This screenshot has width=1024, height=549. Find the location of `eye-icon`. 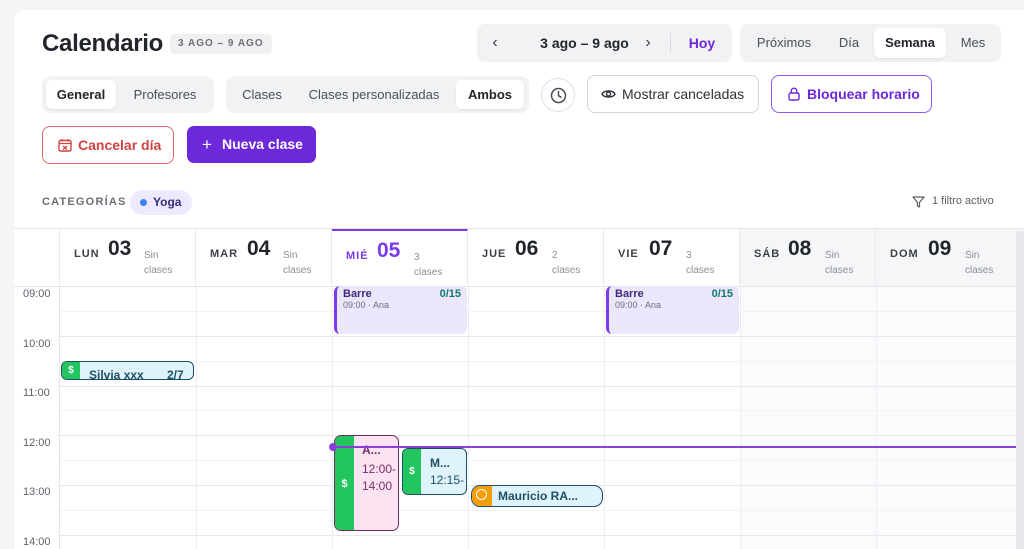

eye-icon is located at coordinates (608, 94).